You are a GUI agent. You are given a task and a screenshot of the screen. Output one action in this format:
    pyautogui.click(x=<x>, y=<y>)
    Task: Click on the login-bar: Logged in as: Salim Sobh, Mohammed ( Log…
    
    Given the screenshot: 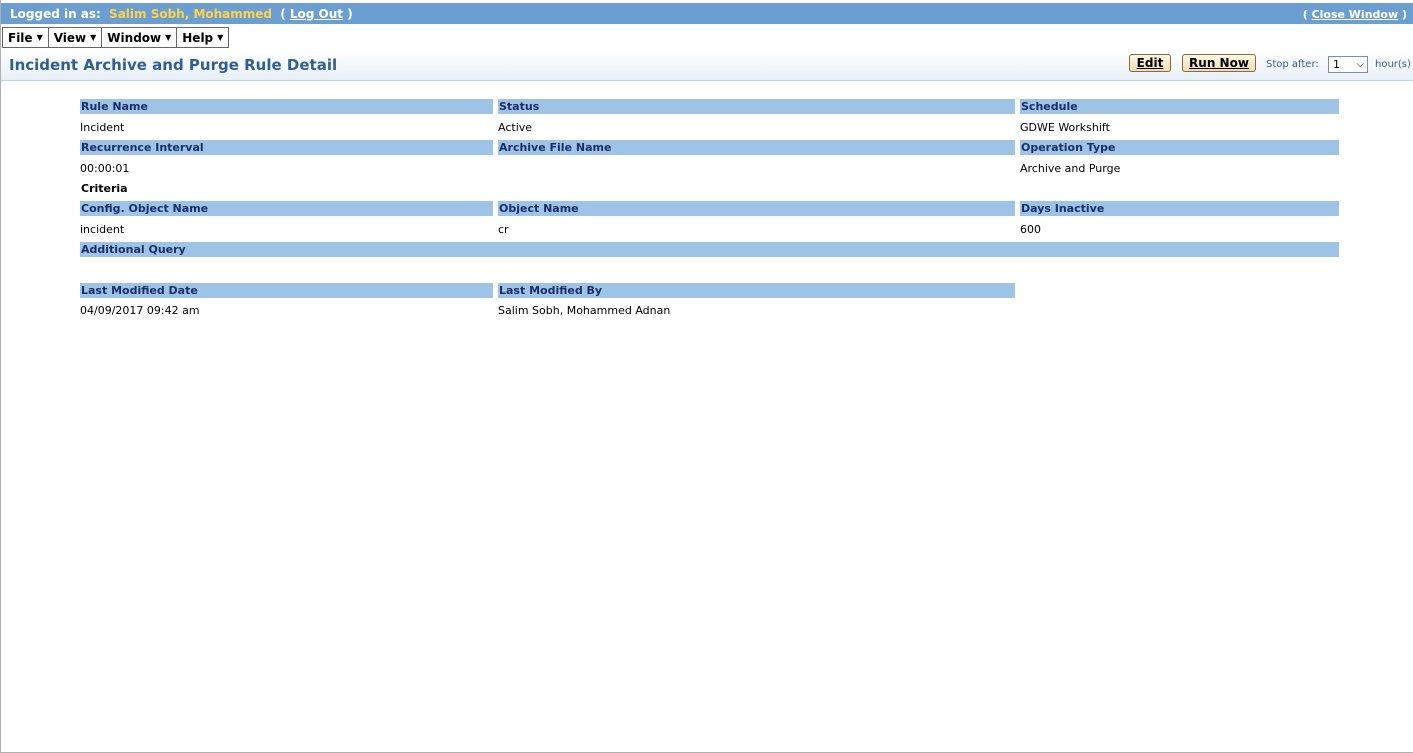 What is the action you would take?
    pyautogui.click(x=707, y=13)
    